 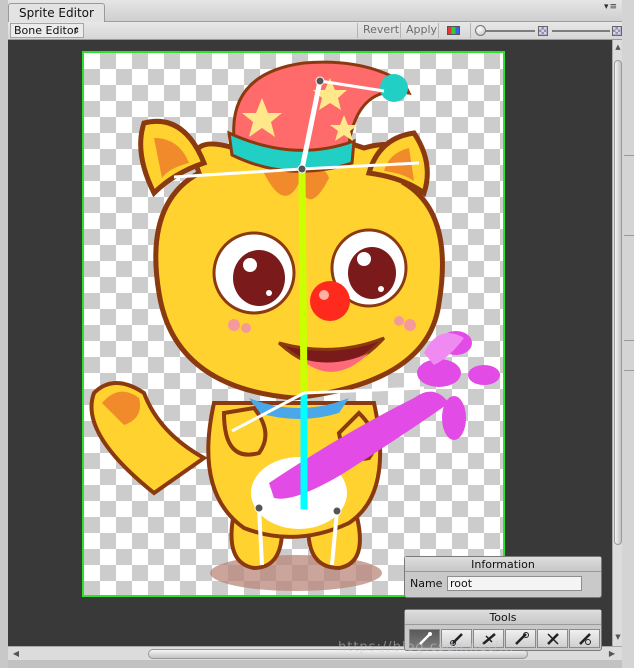 I want to click on name-label: Name, so click(x=429, y=583).